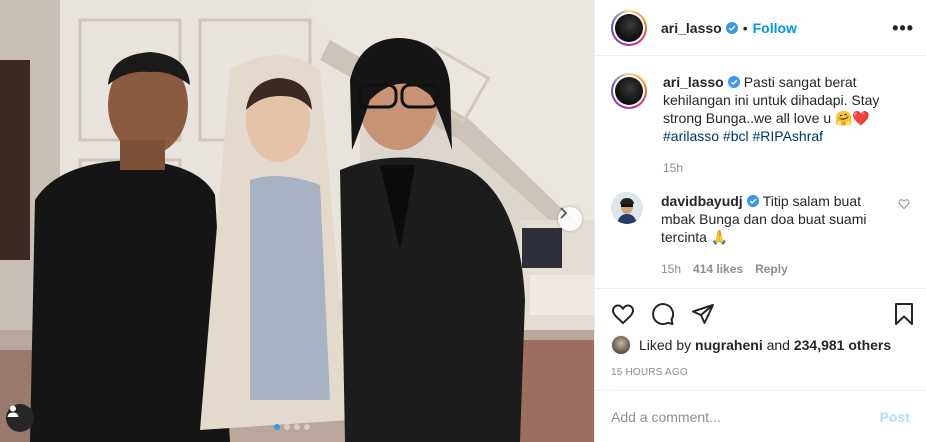 The height and width of the screenshot is (442, 926). Describe the element at coordinates (564, 213) in the screenshot. I see `next-arrow-icon` at that location.